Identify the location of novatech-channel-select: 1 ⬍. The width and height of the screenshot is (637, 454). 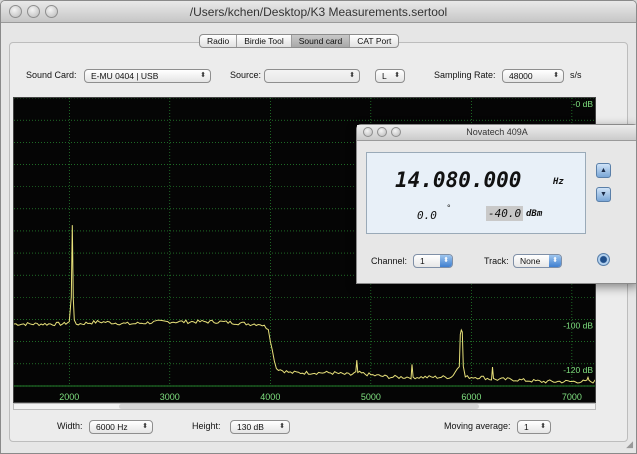
(433, 261).